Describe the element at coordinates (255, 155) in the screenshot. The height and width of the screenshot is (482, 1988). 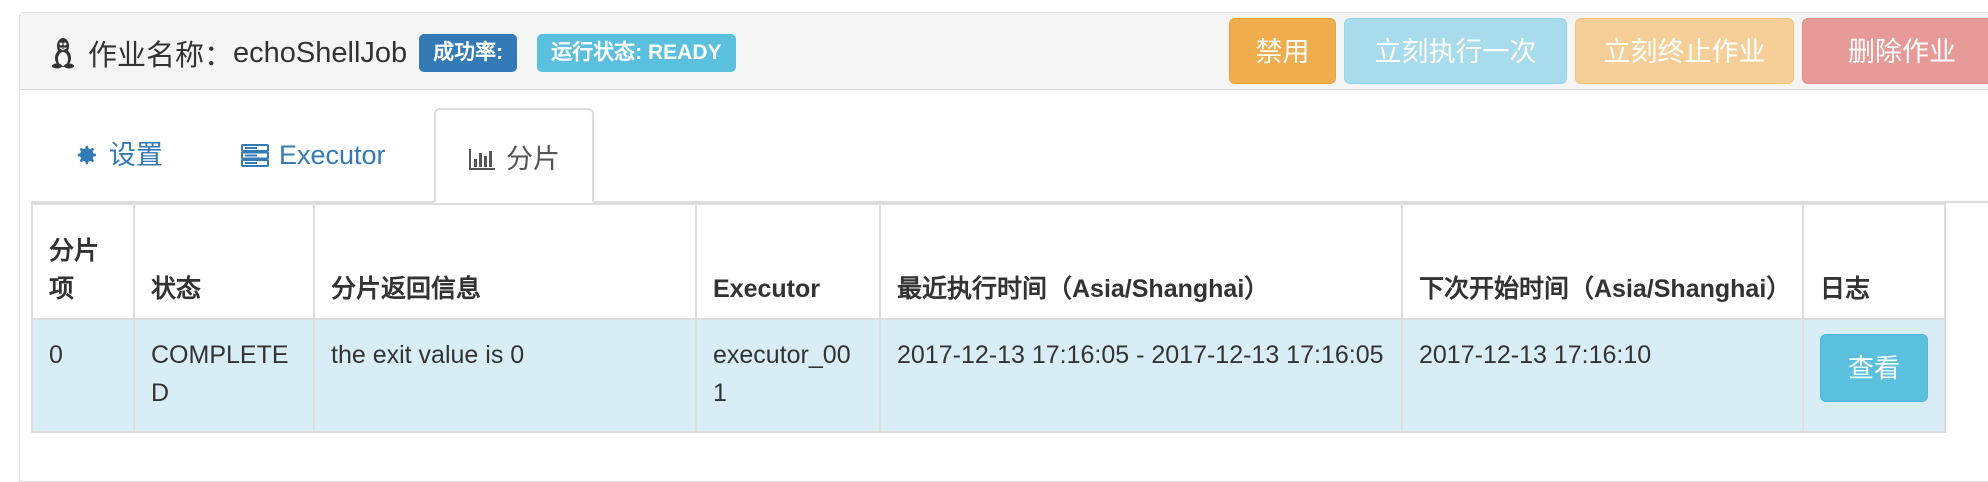
I see `server-icon` at that location.